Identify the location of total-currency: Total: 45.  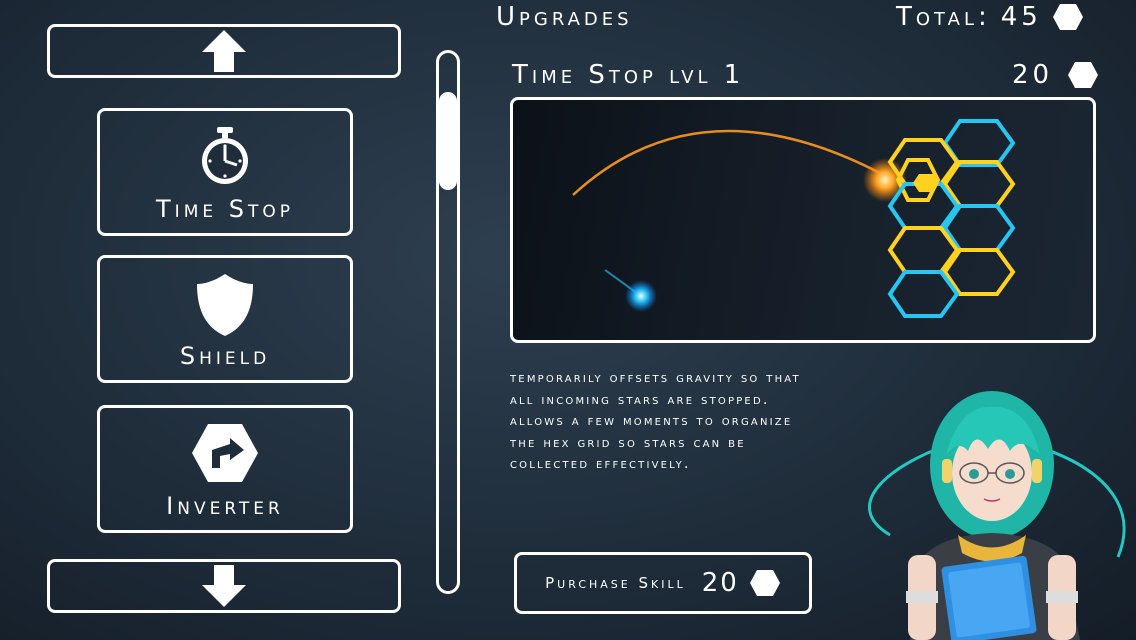
(990, 17).